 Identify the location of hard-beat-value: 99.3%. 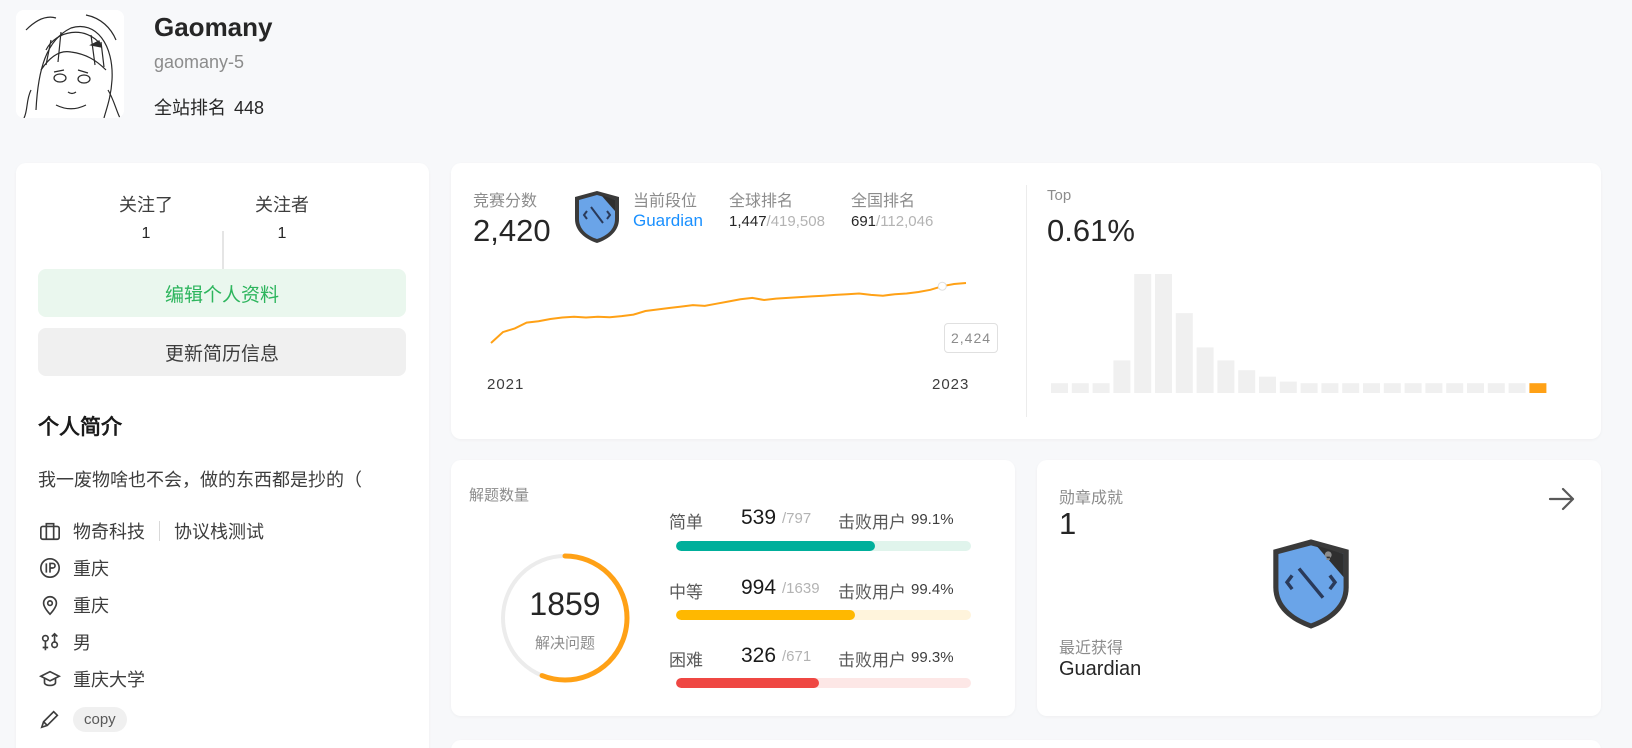
(932, 657).